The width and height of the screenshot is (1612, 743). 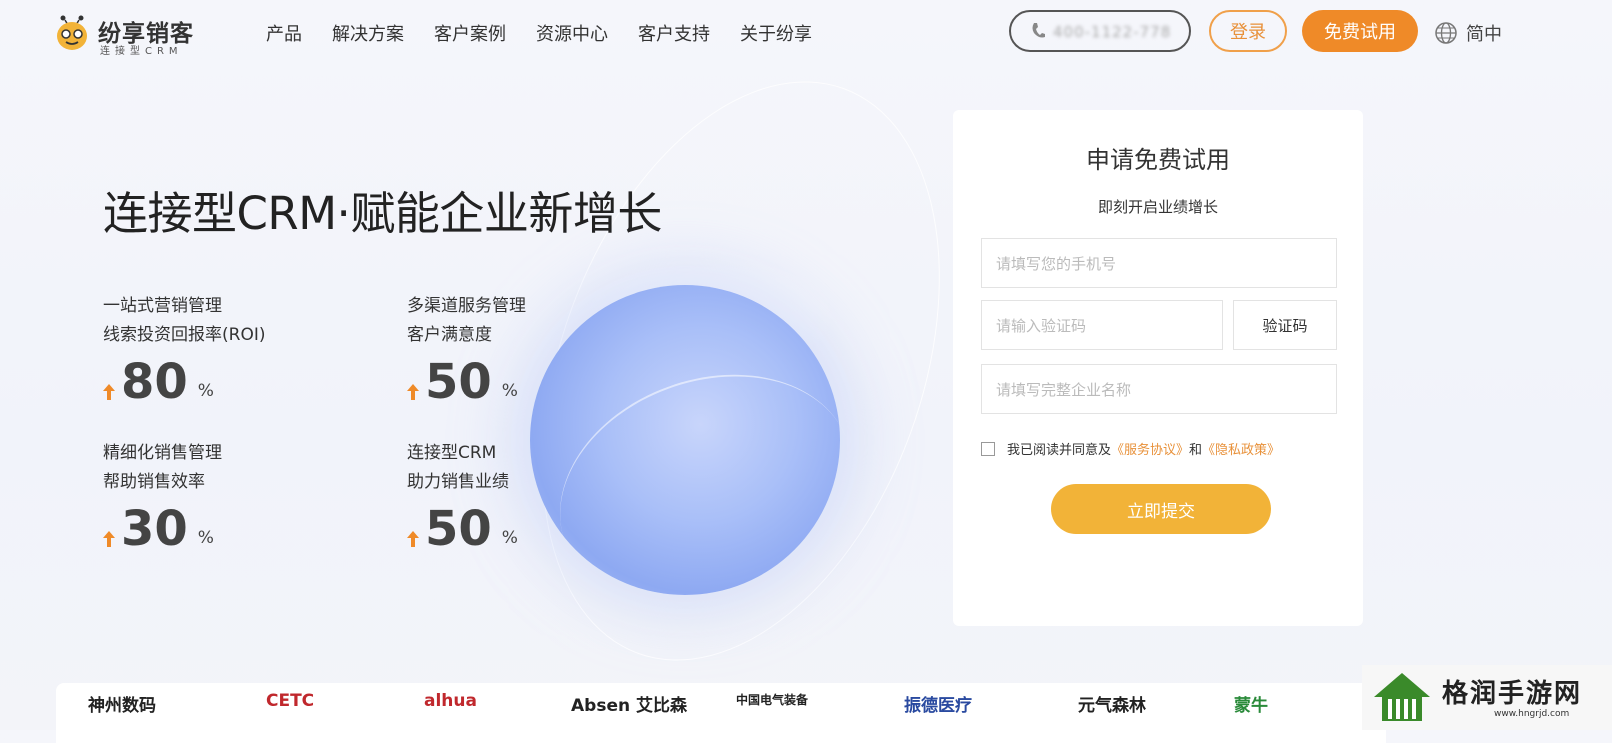 What do you see at coordinates (154, 529) in the screenshot?
I see `stat-value: 30` at bounding box center [154, 529].